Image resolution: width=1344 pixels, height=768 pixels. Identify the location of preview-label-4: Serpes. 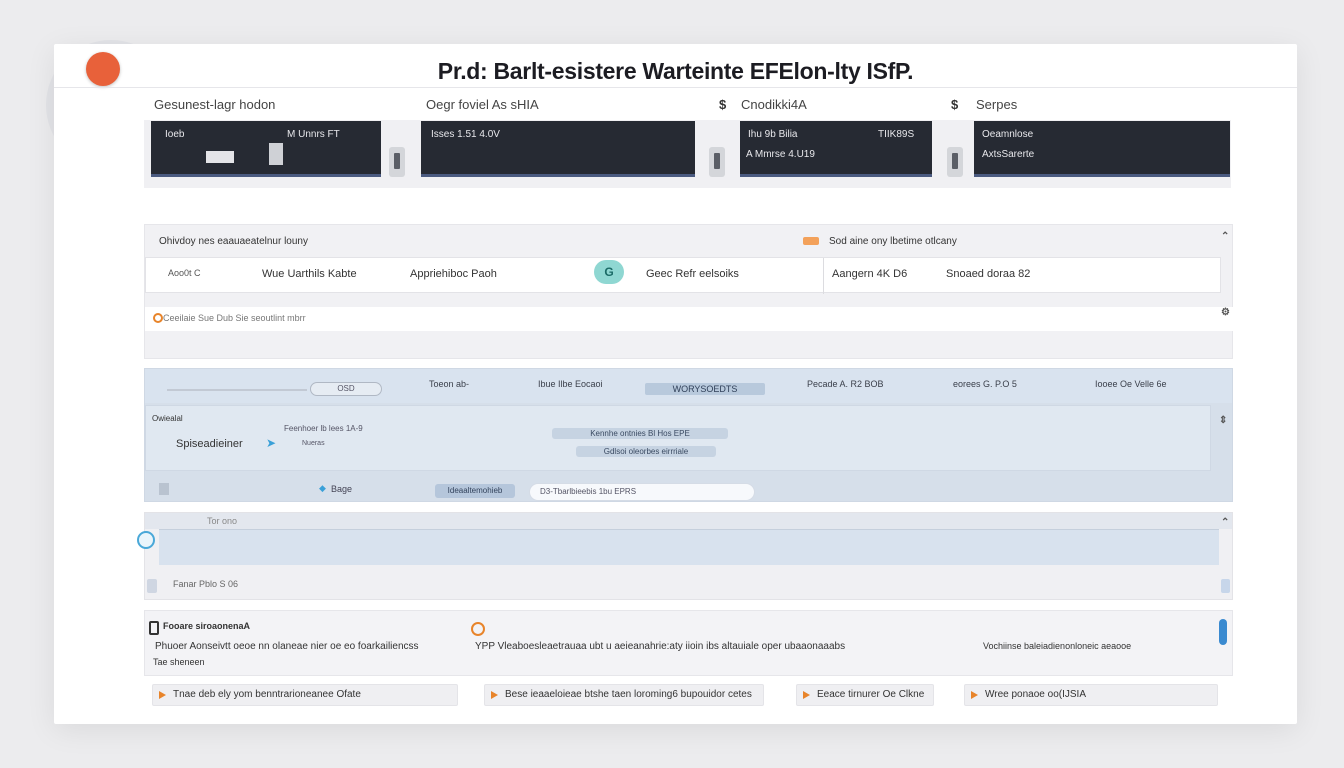
(997, 104).